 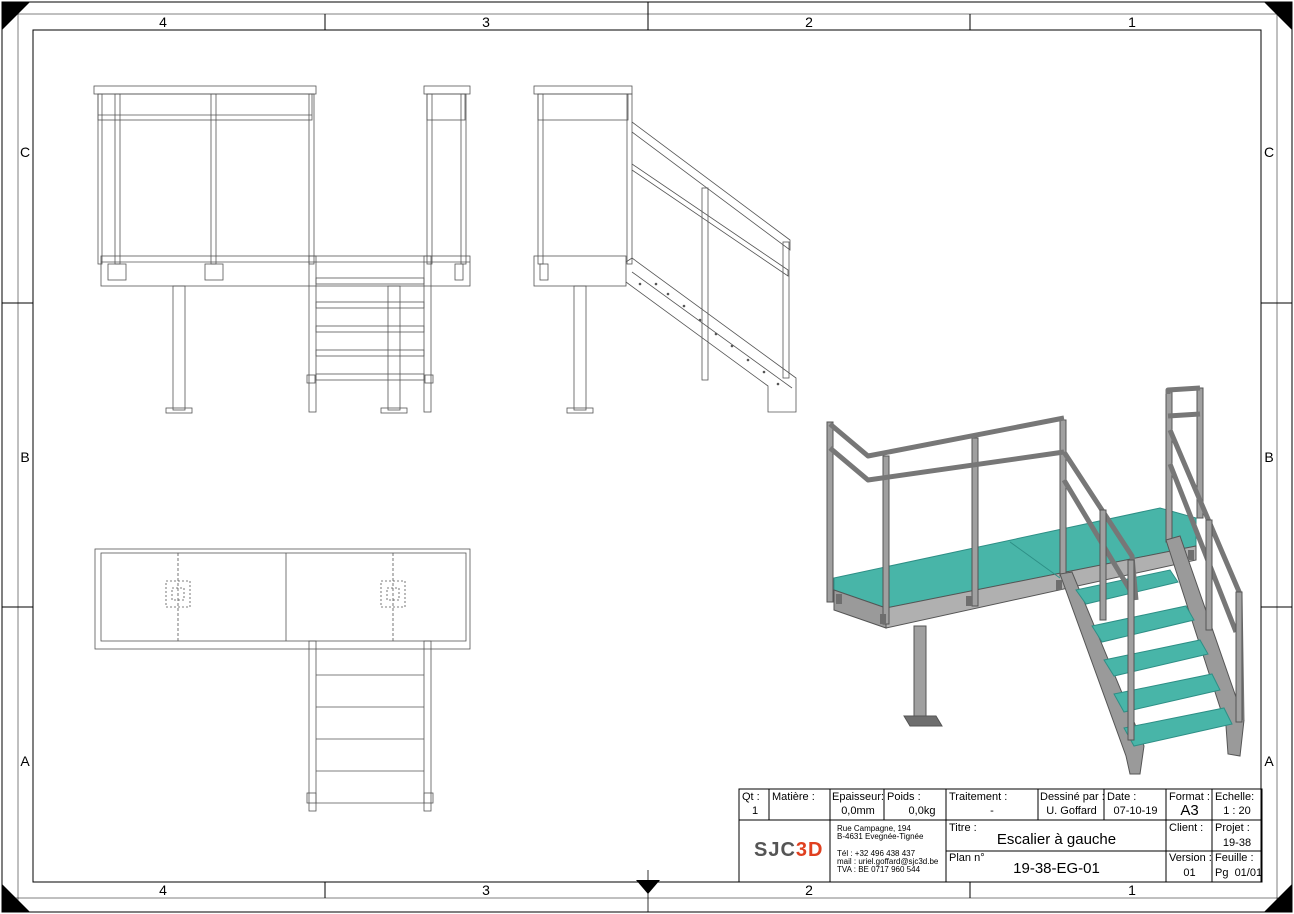 I want to click on top-view, so click(x=282, y=680).